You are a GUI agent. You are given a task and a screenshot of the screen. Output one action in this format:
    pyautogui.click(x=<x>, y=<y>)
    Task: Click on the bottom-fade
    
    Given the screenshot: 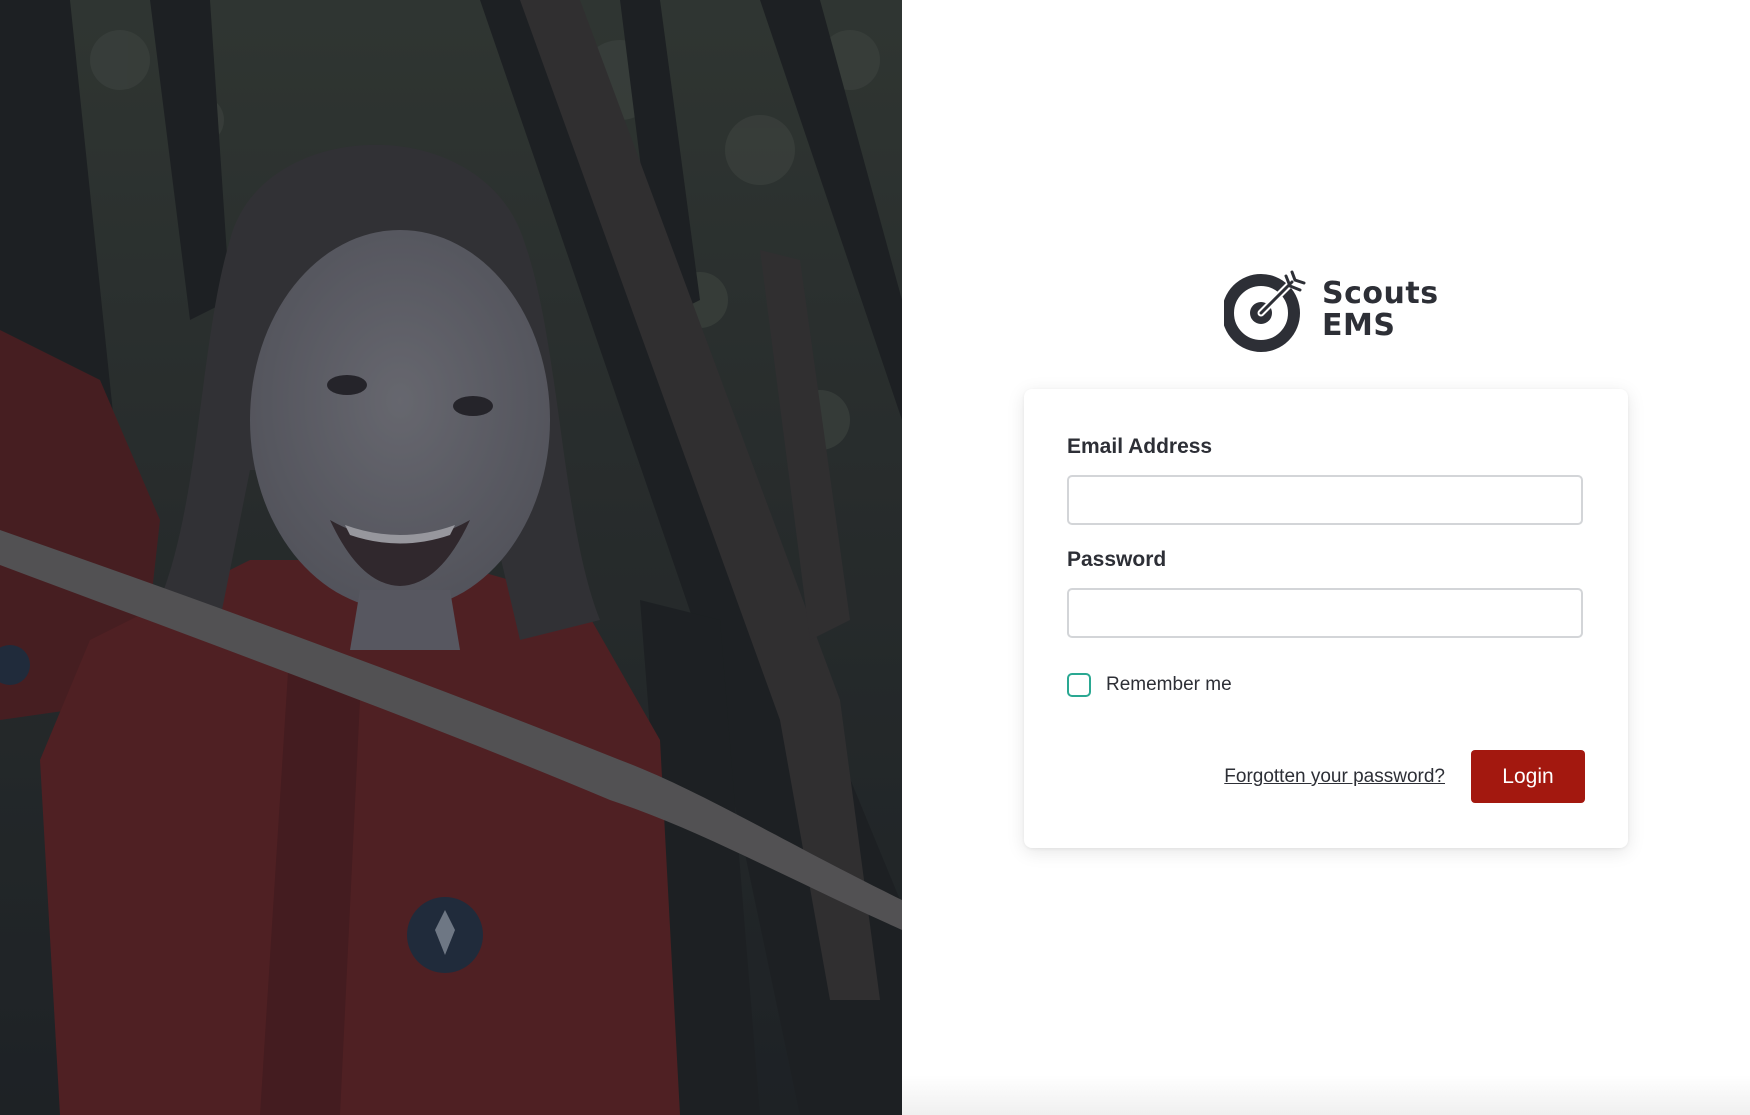 What is the action you would take?
    pyautogui.click(x=1326, y=1095)
    